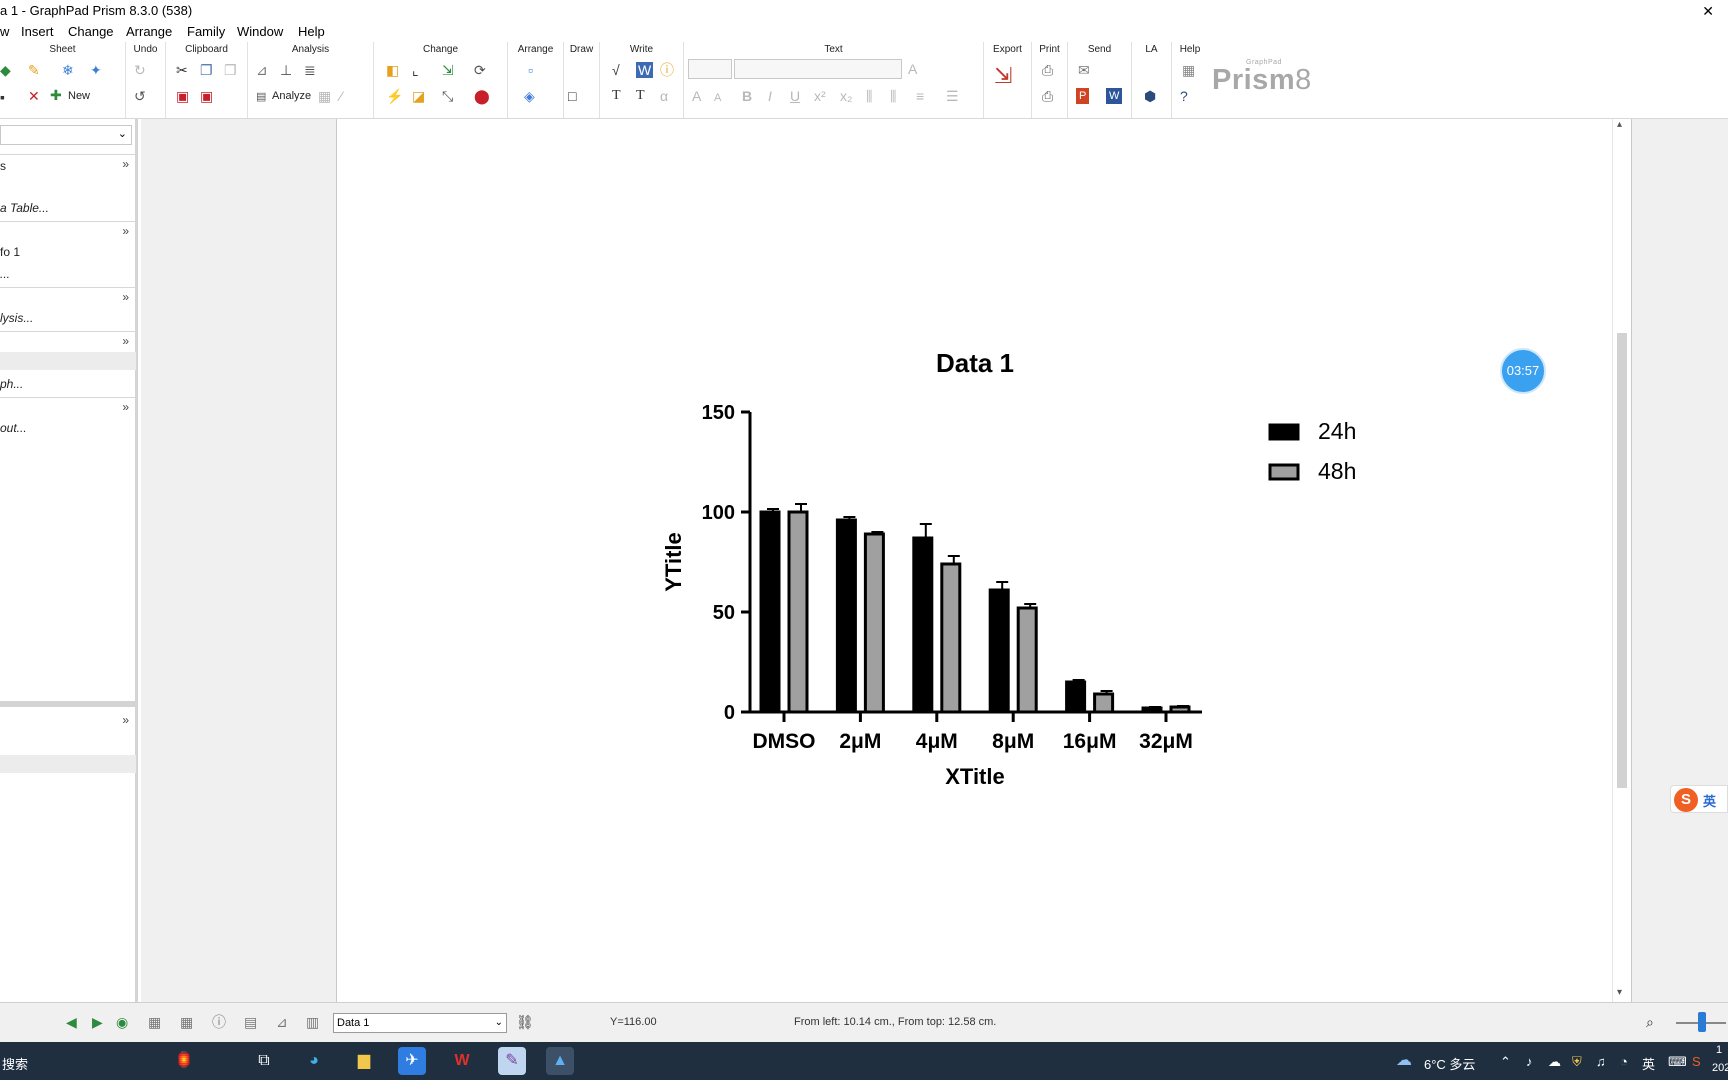 This screenshot has height=1080, width=1728. I want to click on paste-special-icon: ▣, so click(206, 96).